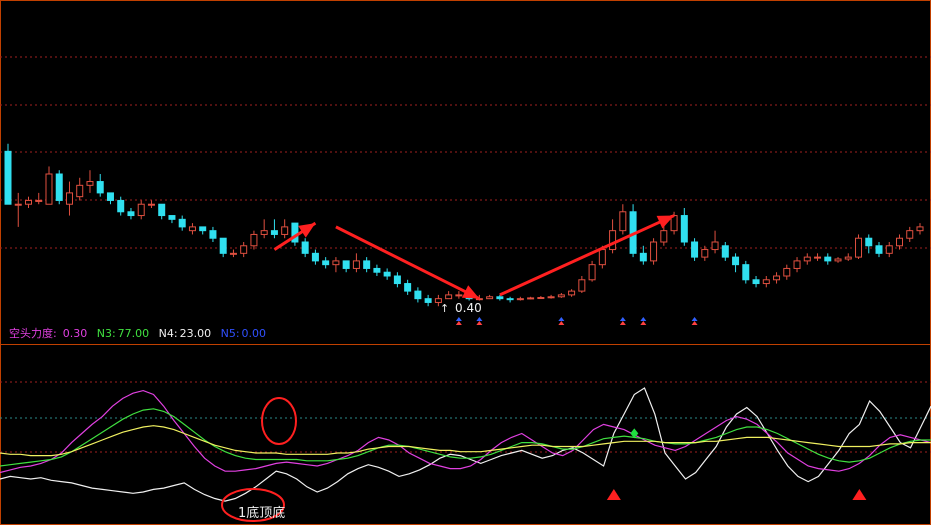 The height and width of the screenshot is (525, 931). I want to click on legend-n3-label: N3:, so click(106, 333).